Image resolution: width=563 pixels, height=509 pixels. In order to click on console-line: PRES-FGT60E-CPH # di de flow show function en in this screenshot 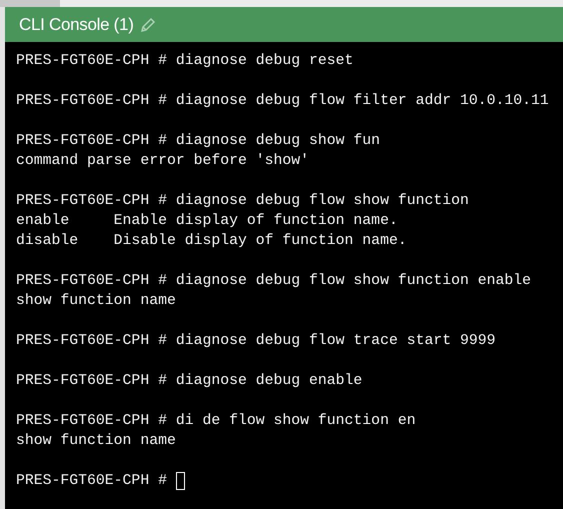, I will do `click(216, 421)`.